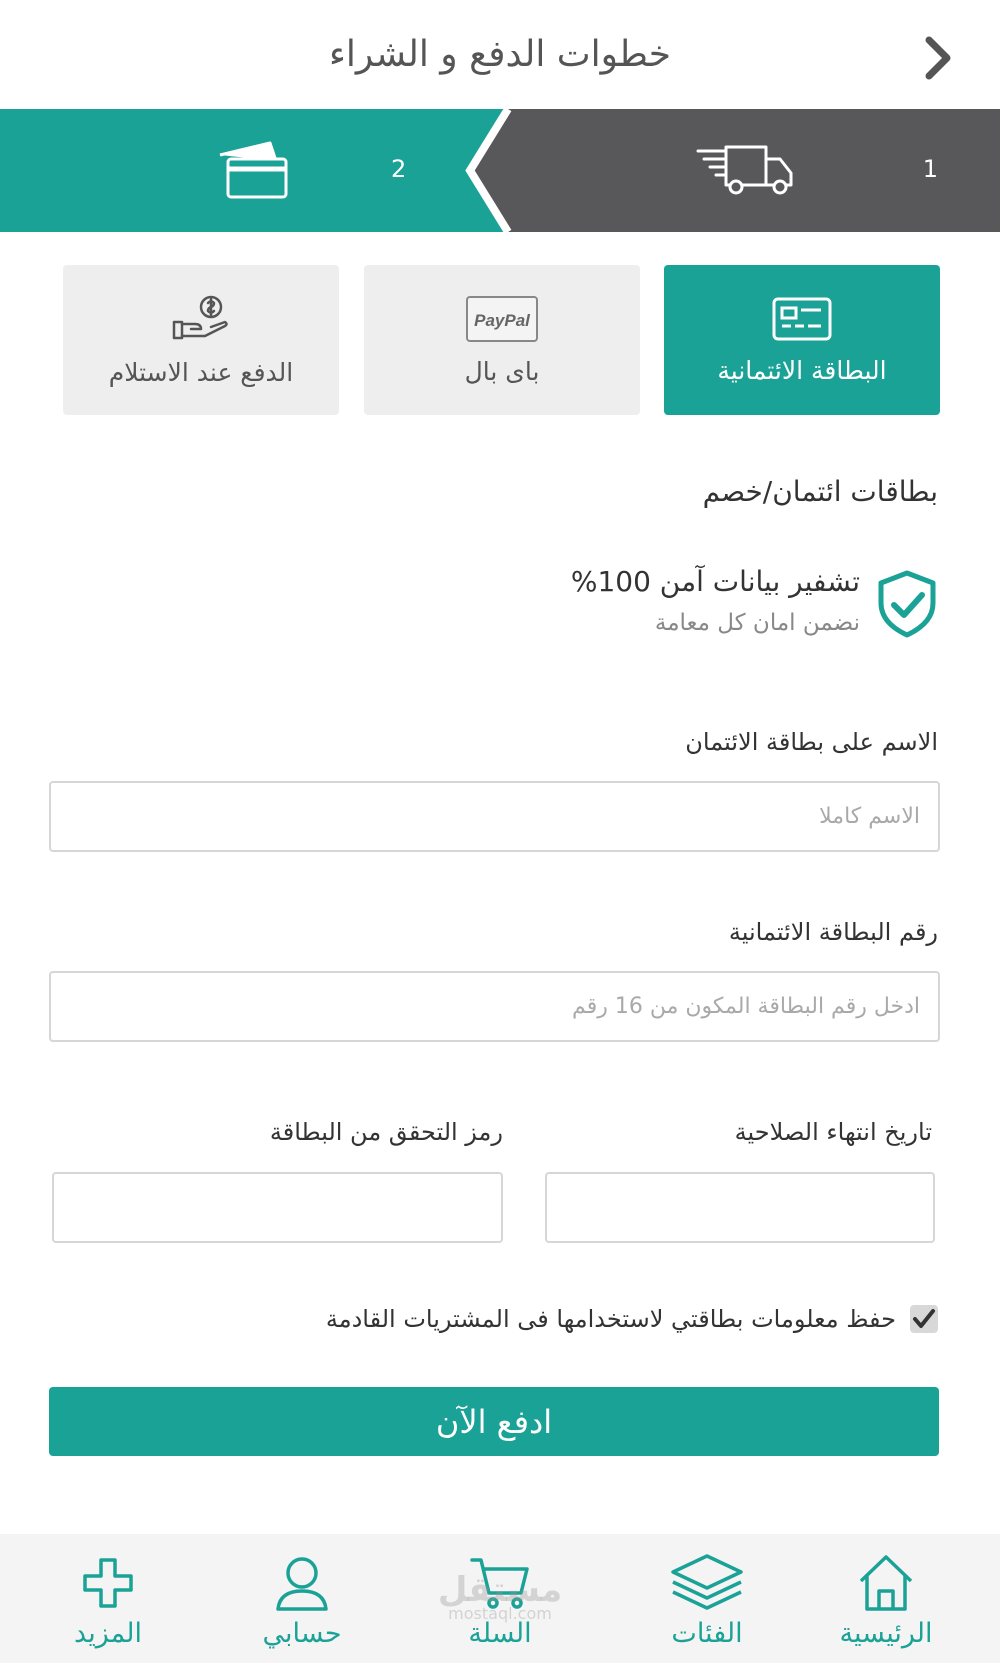 This screenshot has height=1663, width=1000. What do you see at coordinates (399, 169) in the screenshot?
I see `step-2-number: 2` at bounding box center [399, 169].